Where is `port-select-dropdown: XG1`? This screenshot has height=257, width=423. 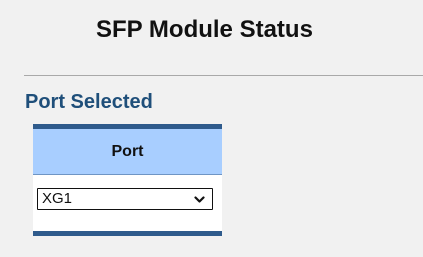 port-select-dropdown: XG1 is located at coordinates (125, 199).